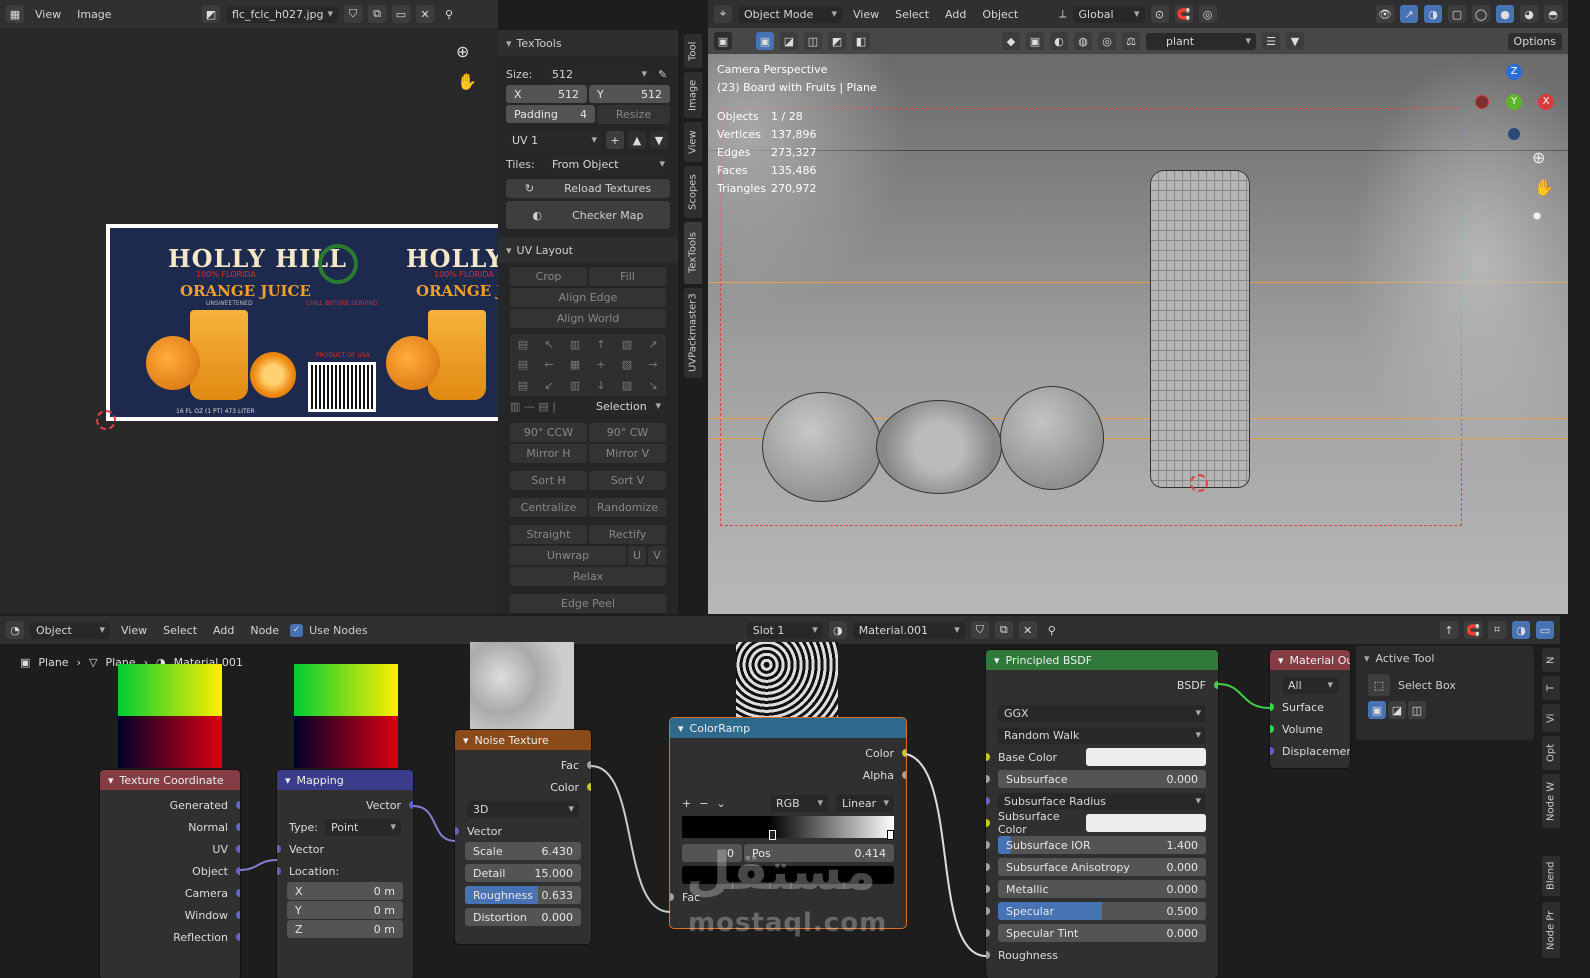 The image size is (1590, 978). What do you see at coordinates (657, 555) in the screenshot?
I see `unwrap-v-button: V` at bounding box center [657, 555].